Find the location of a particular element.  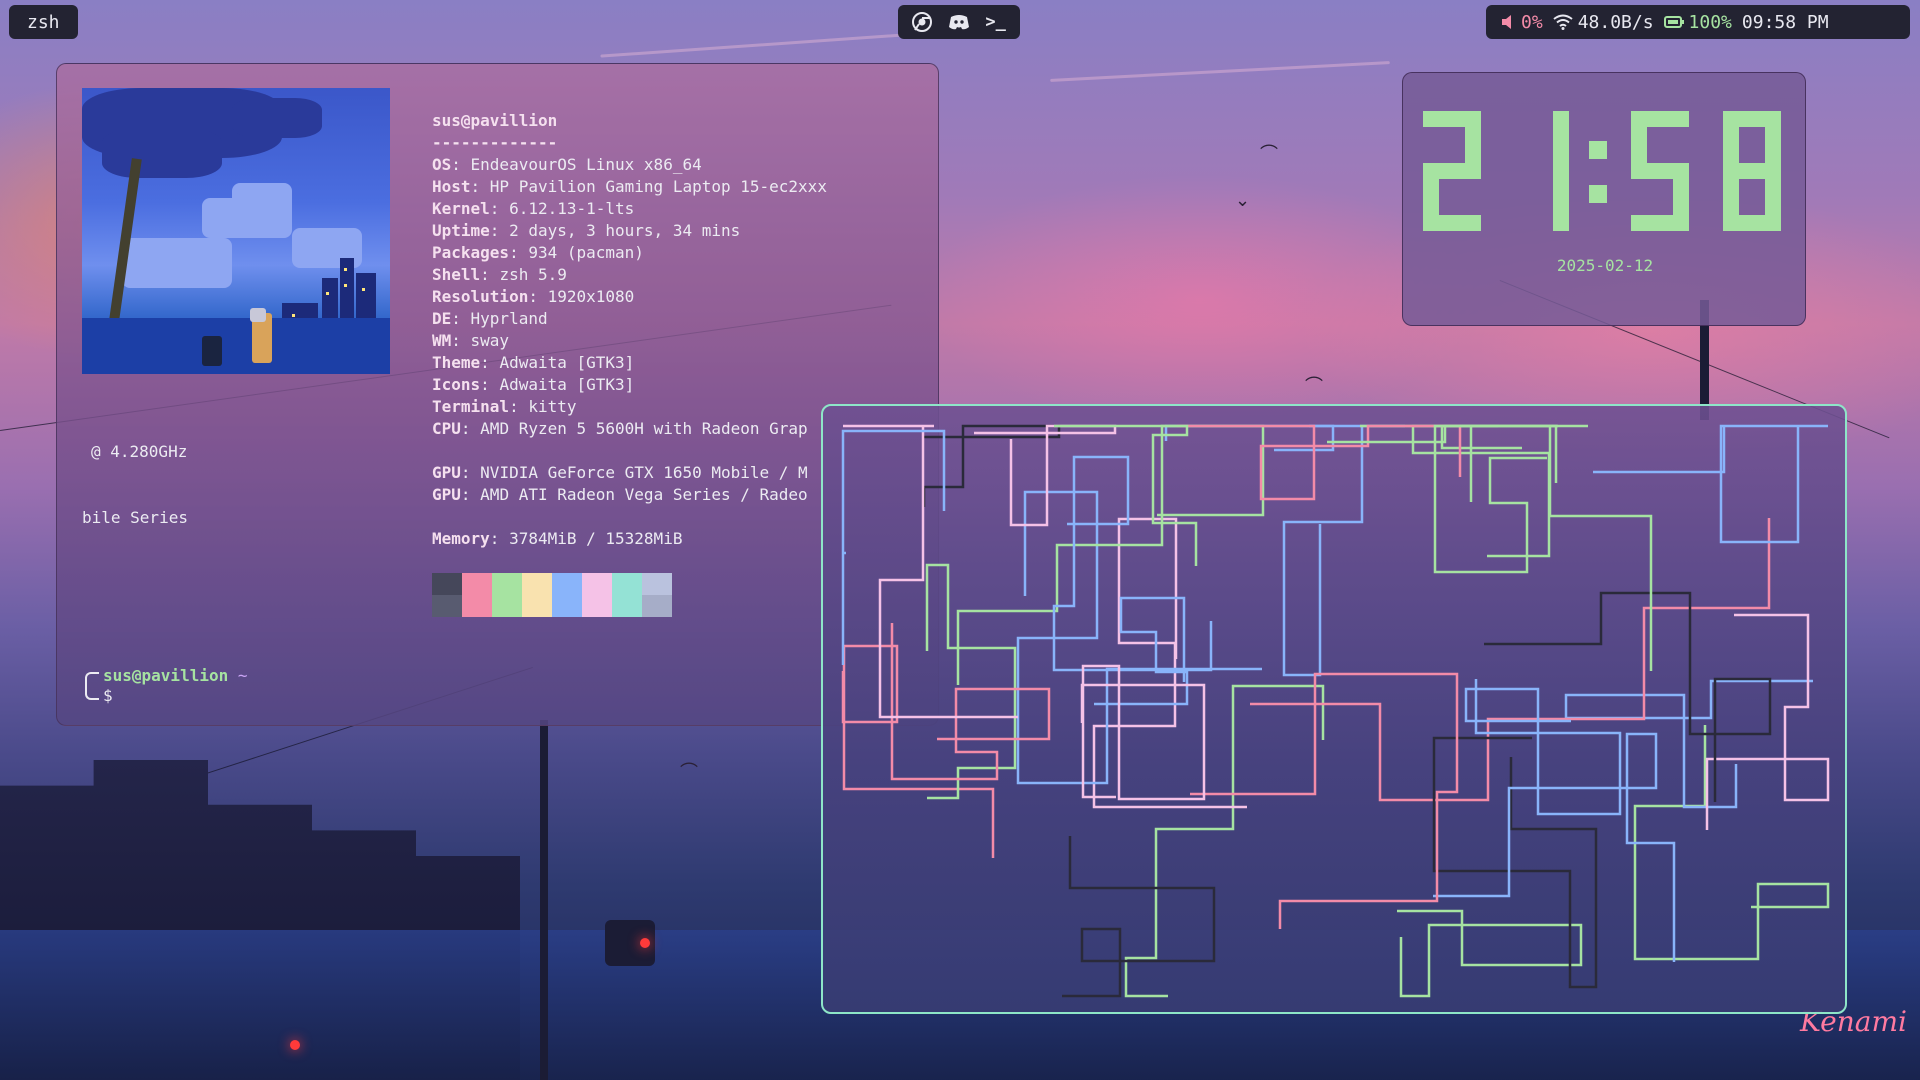

bird-icon: ⌄ is located at coordinates (1243, 200).